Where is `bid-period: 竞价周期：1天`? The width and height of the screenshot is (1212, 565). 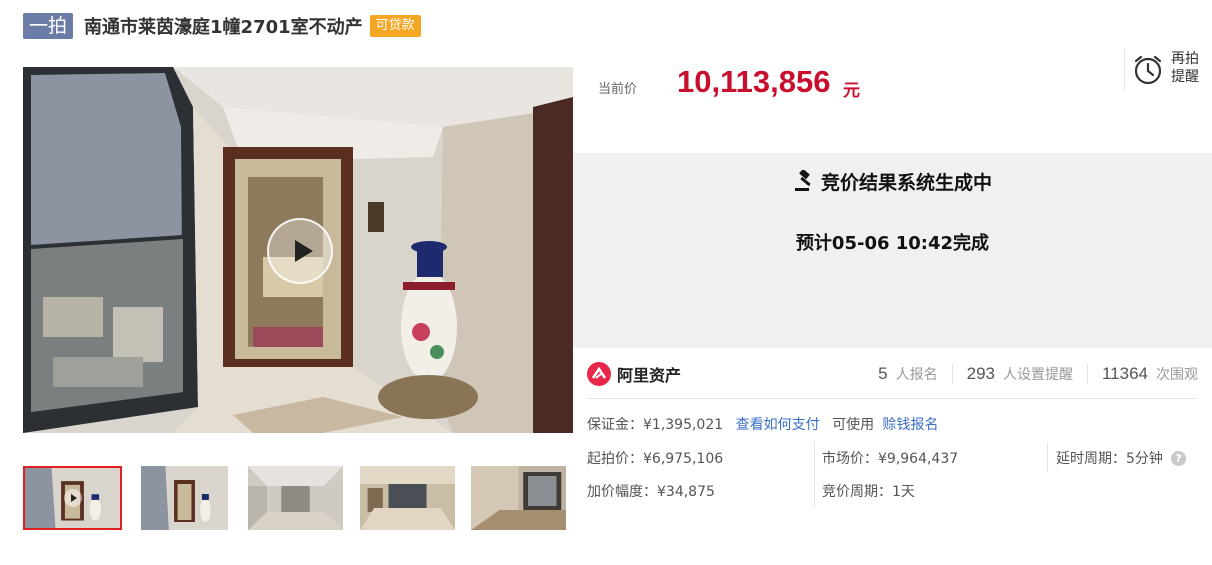 bid-period: 竞价周期：1天 is located at coordinates (868, 492).